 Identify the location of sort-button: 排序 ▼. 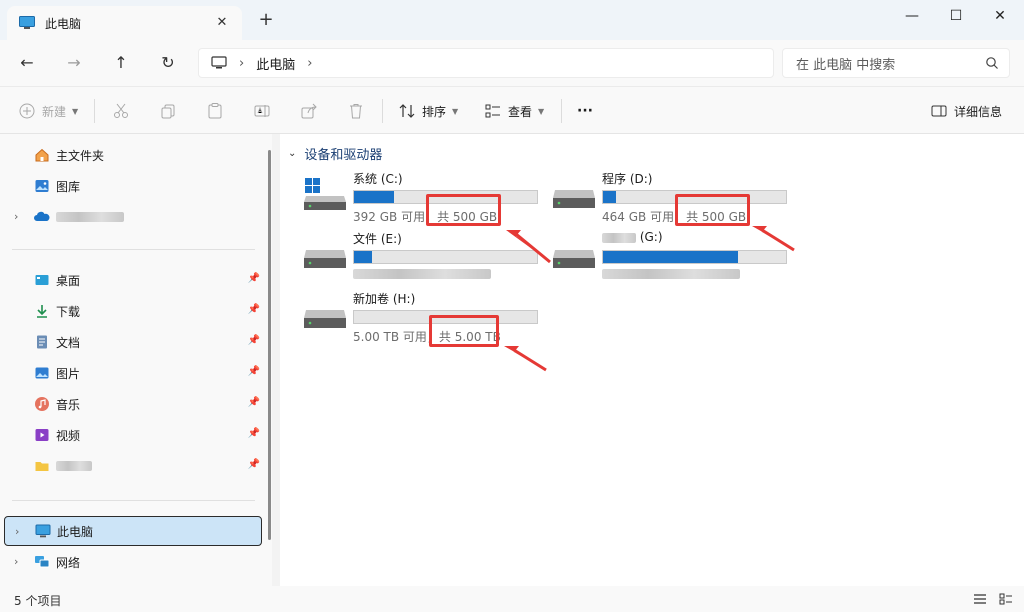
(428, 111).